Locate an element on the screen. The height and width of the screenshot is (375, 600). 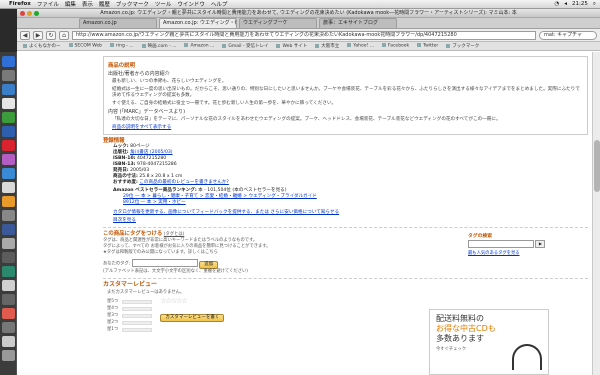
bookmark-item: Gmail - 受信トレイ is located at coordinates (245, 46).